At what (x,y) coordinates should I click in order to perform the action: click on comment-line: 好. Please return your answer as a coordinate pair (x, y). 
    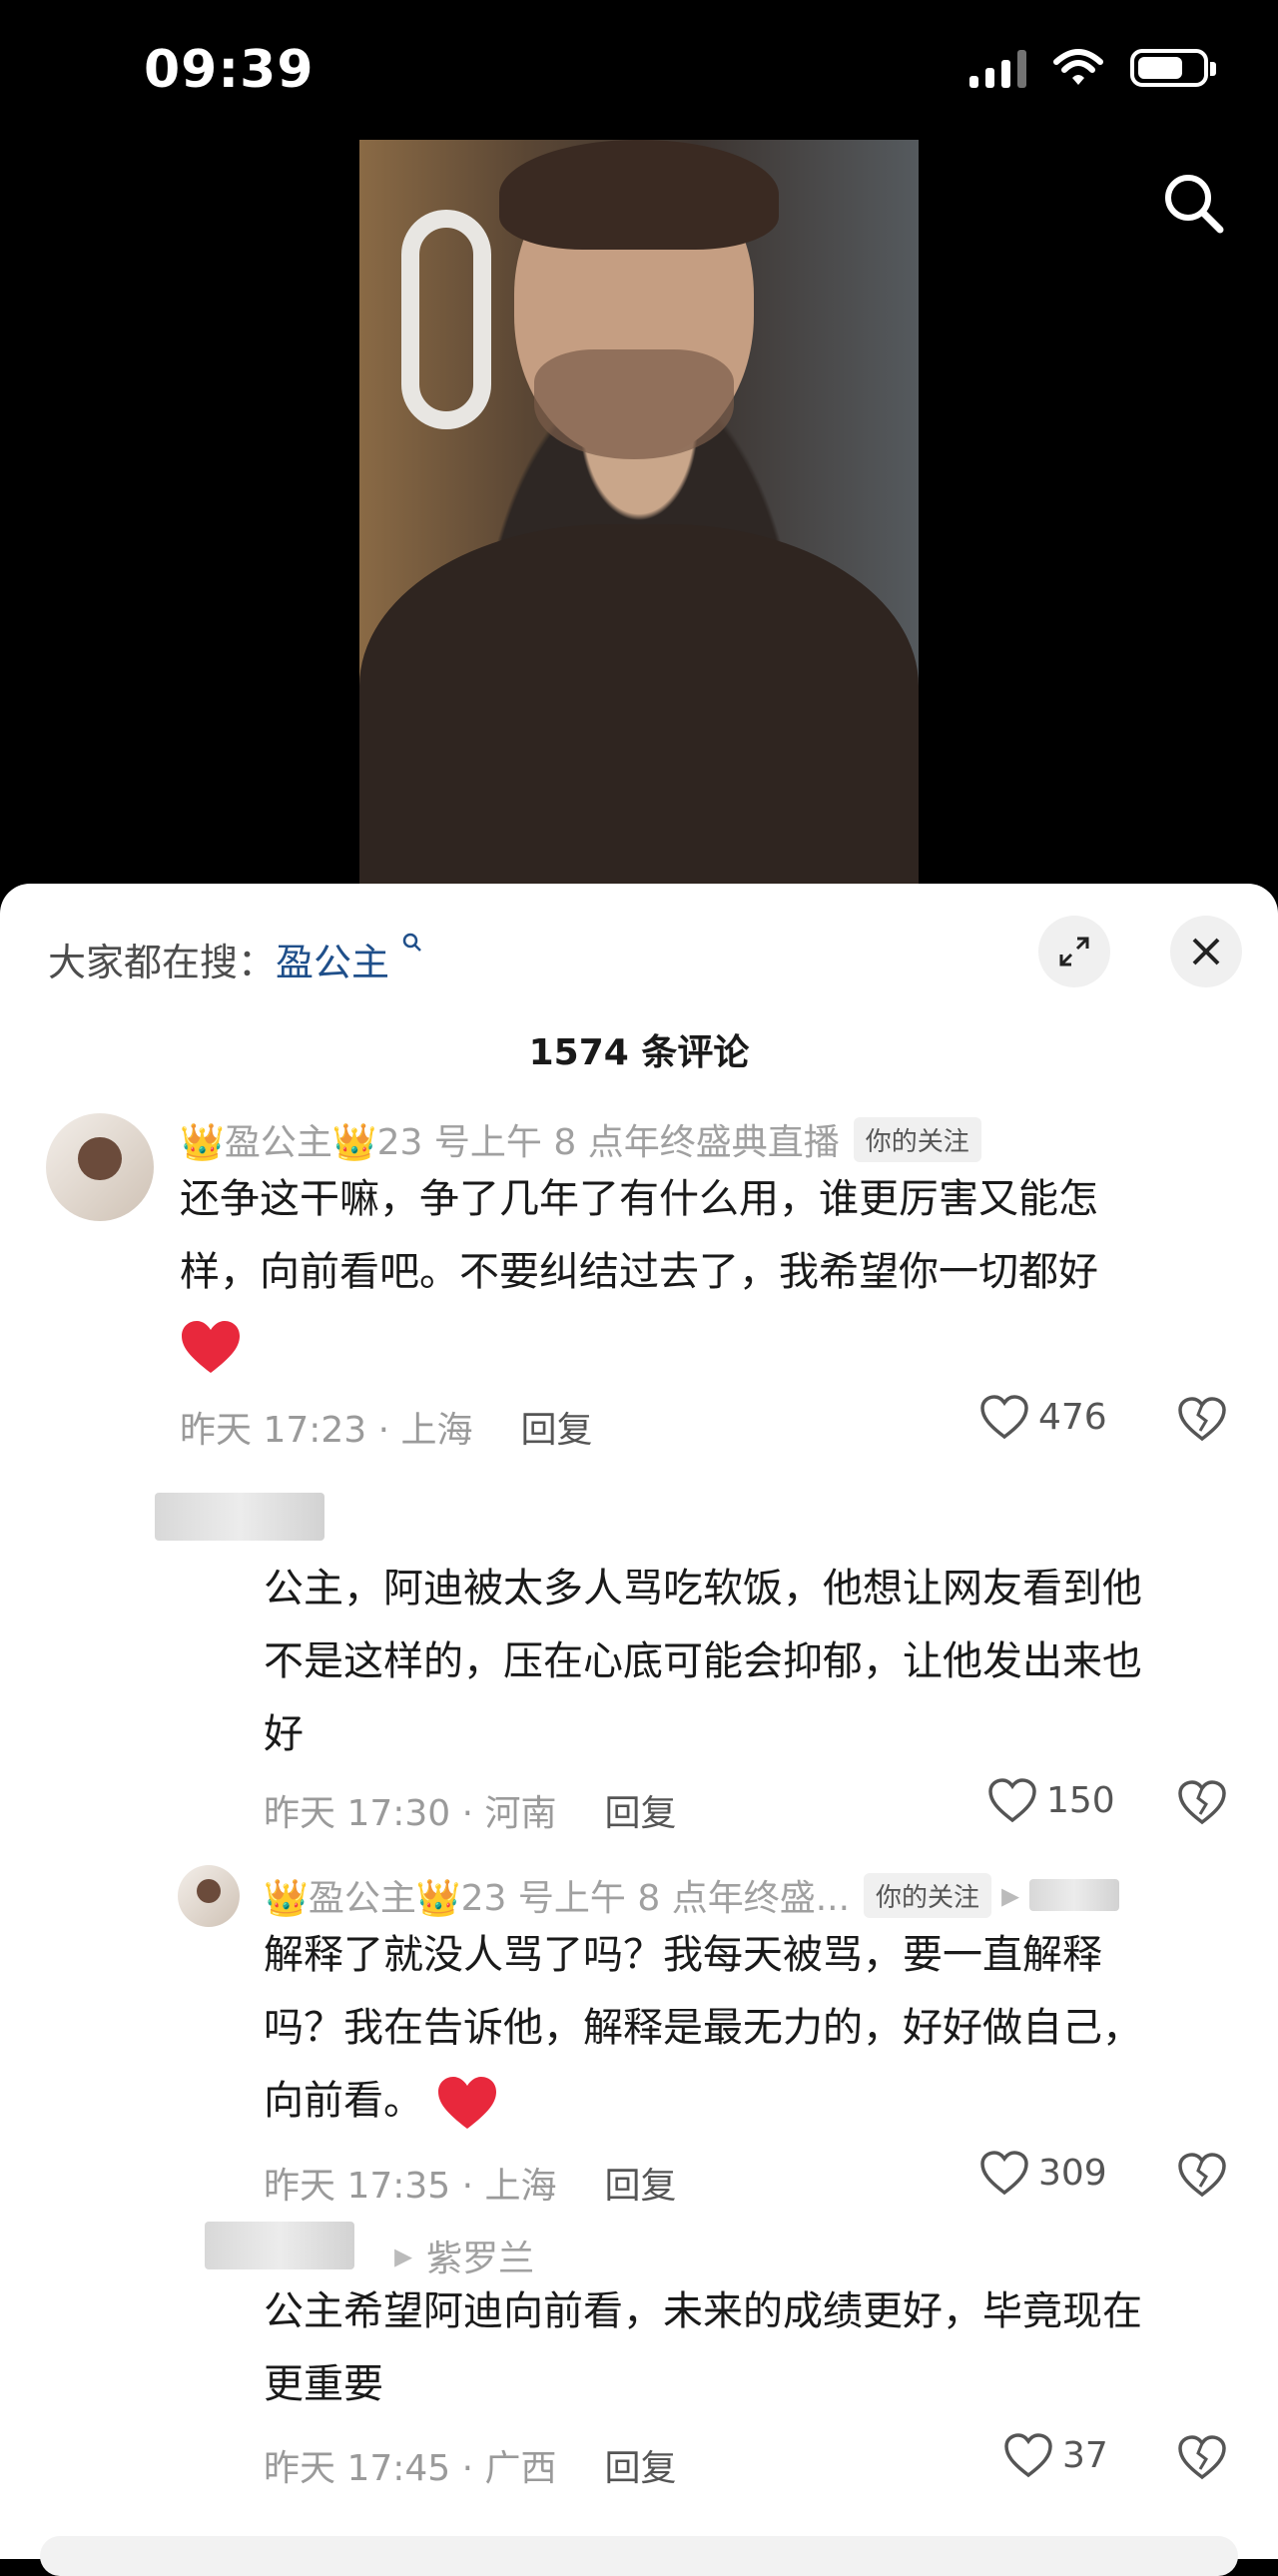
    Looking at the image, I should click on (284, 1734).